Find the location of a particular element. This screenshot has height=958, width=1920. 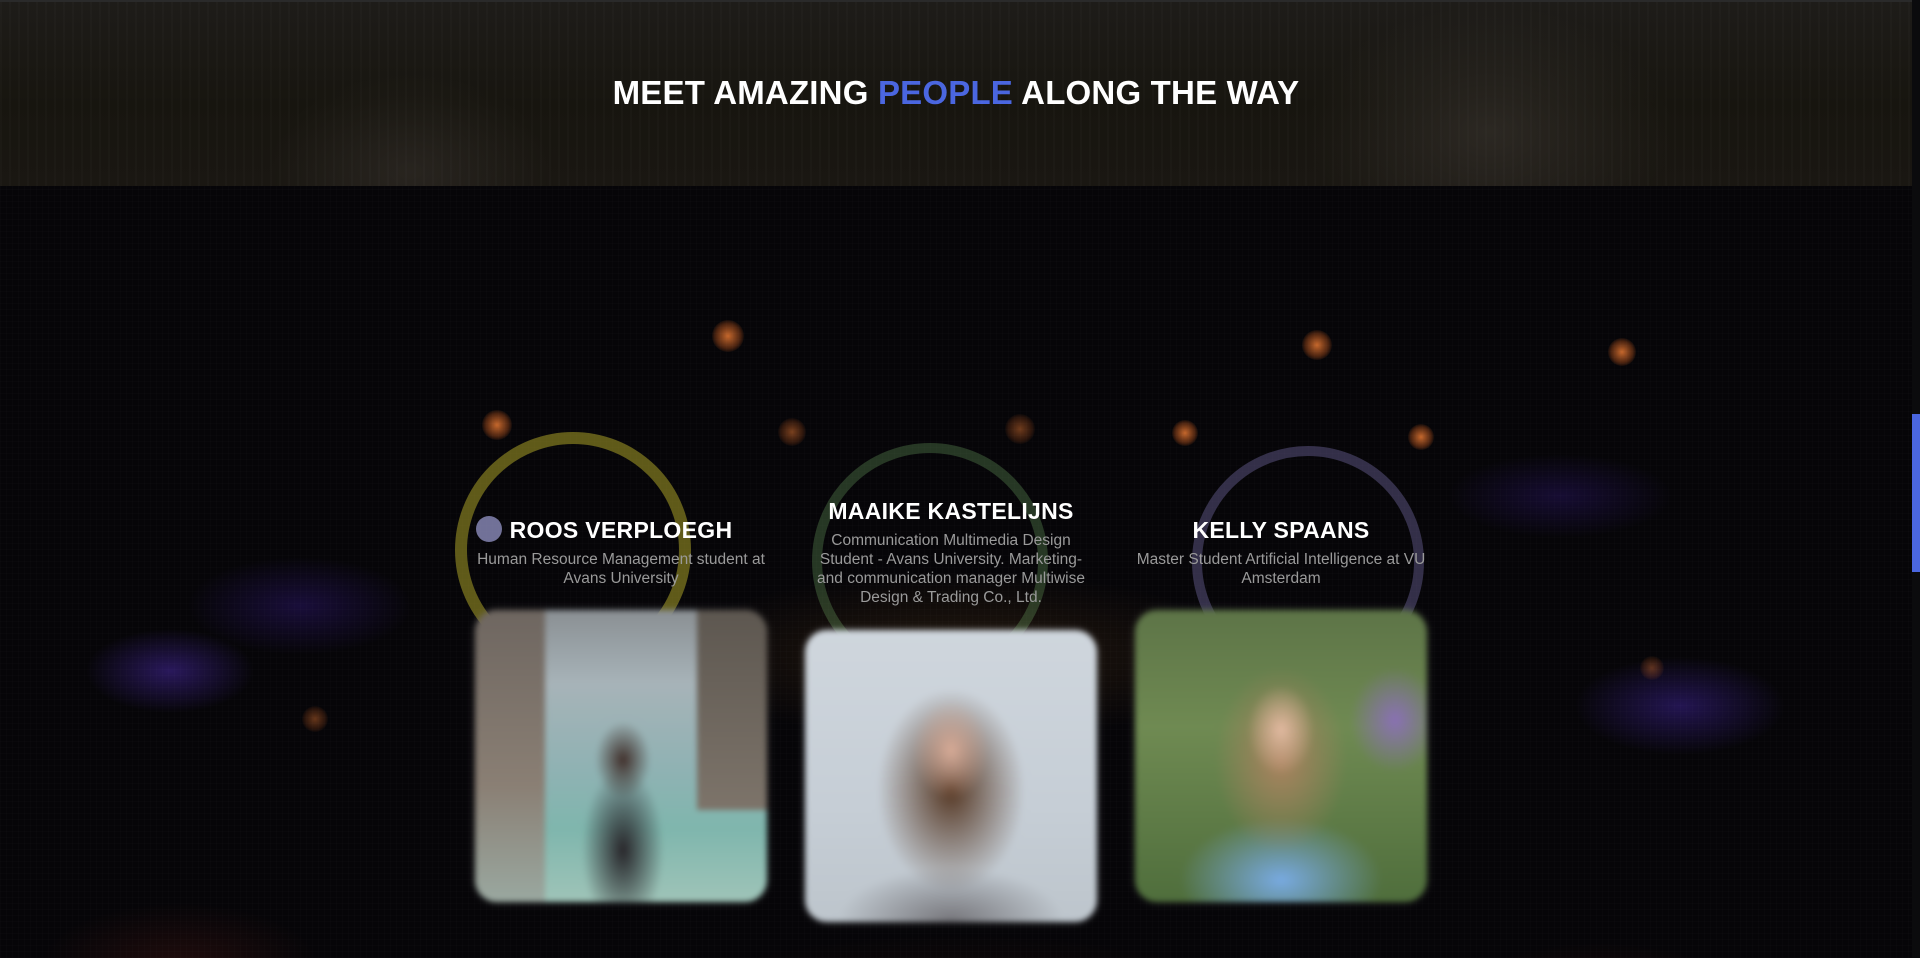

heading-accent: PEOPLE is located at coordinates (945, 92).